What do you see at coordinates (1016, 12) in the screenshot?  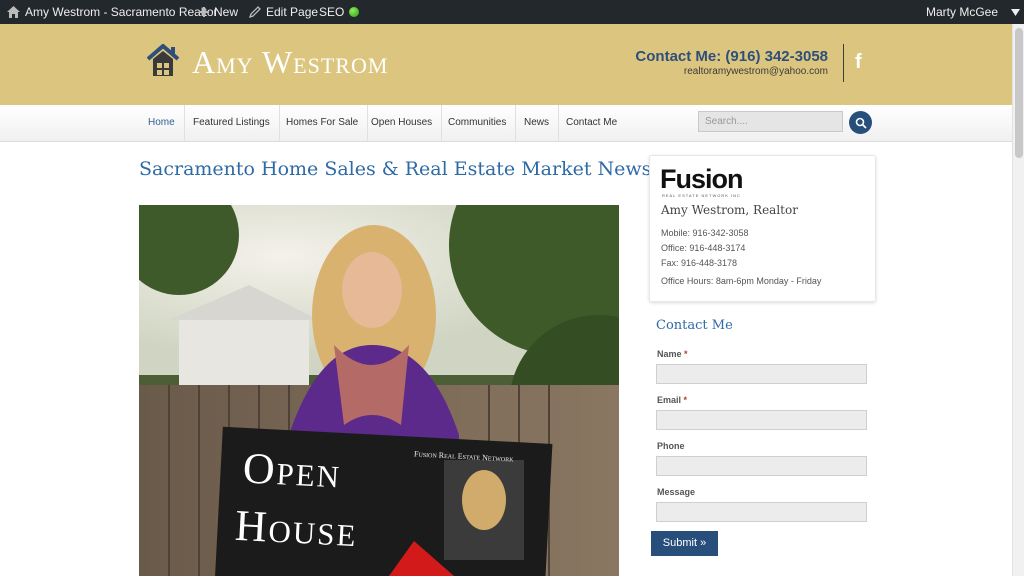 I see `triangle-down-icon` at bounding box center [1016, 12].